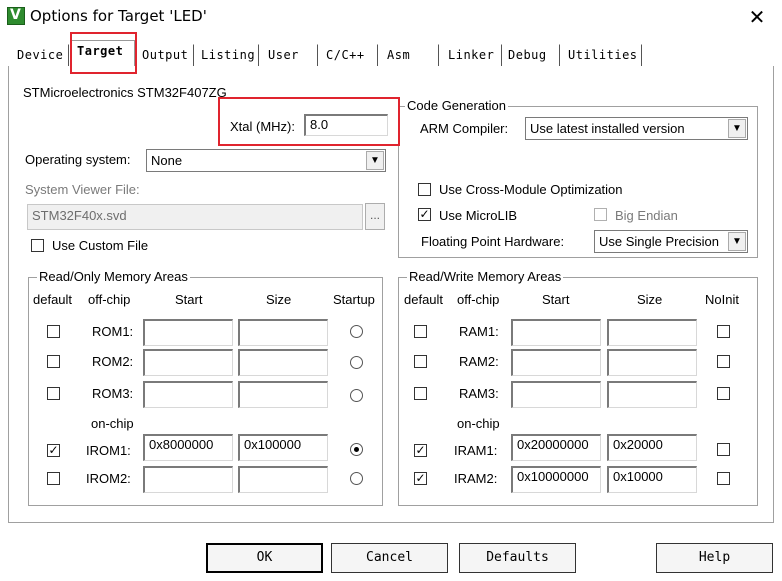 This screenshot has width=782, height=581. I want to click on iram1-noinit-checkbox, so click(723, 449).